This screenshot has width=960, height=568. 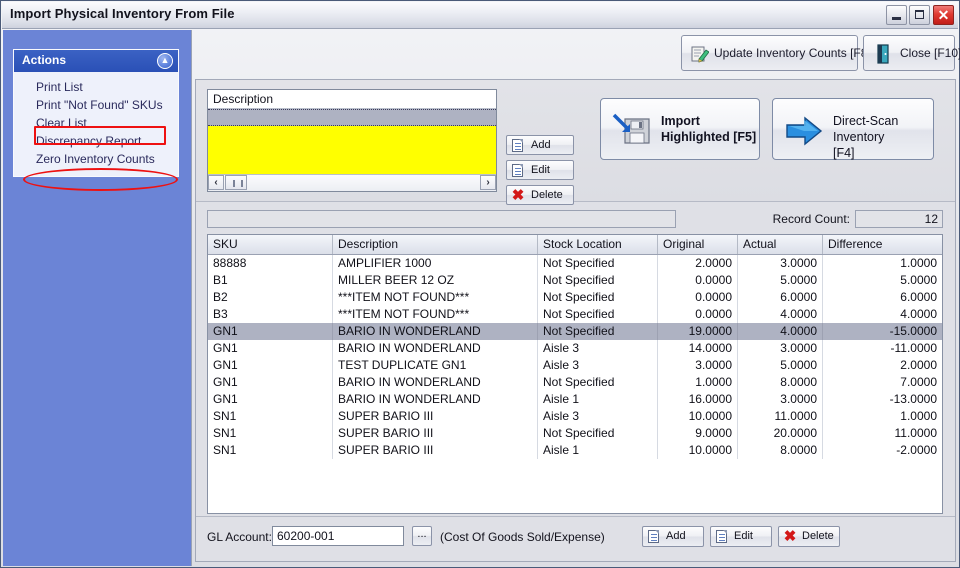 What do you see at coordinates (698, 416) in the screenshot?
I see `cell-original: 10.0000` at bounding box center [698, 416].